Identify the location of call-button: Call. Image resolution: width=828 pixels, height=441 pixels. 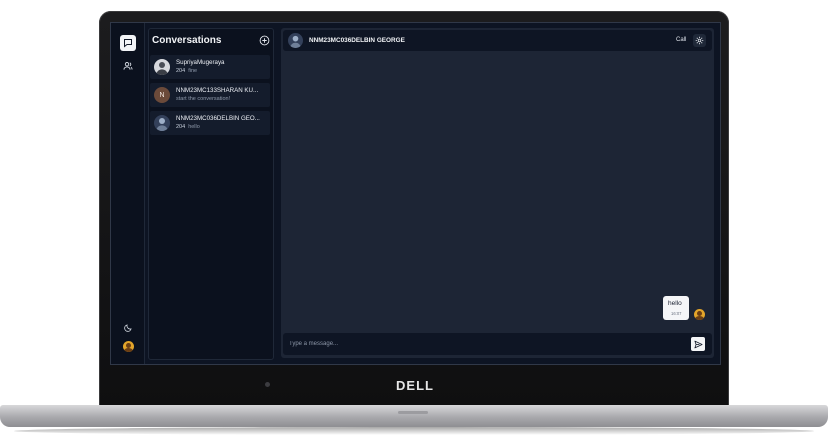
(681, 40).